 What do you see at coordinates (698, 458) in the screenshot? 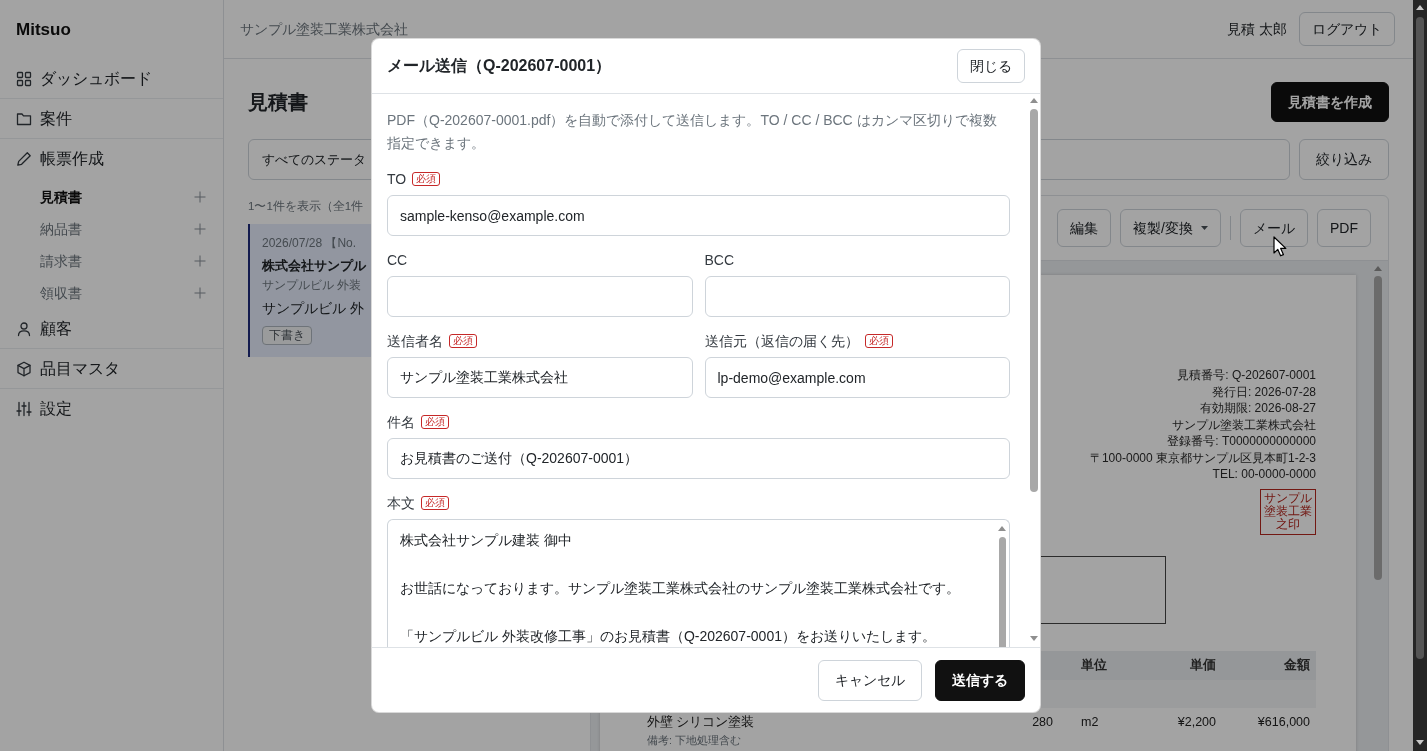
I see `input-field: お見積書のご送付（Q-202607-0001）` at bounding box center [698, 458].